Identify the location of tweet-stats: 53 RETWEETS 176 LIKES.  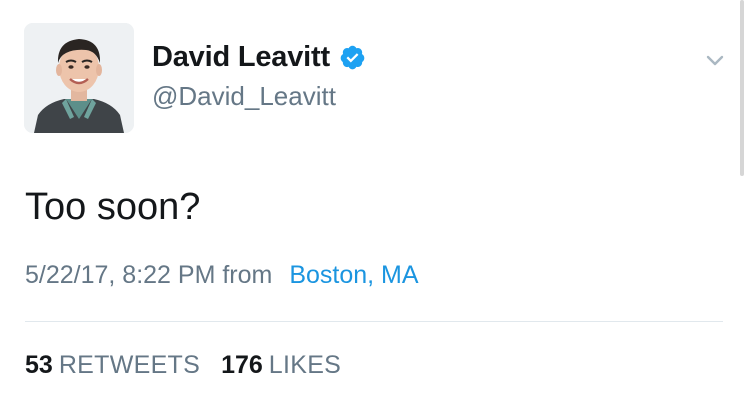
(183, 365).